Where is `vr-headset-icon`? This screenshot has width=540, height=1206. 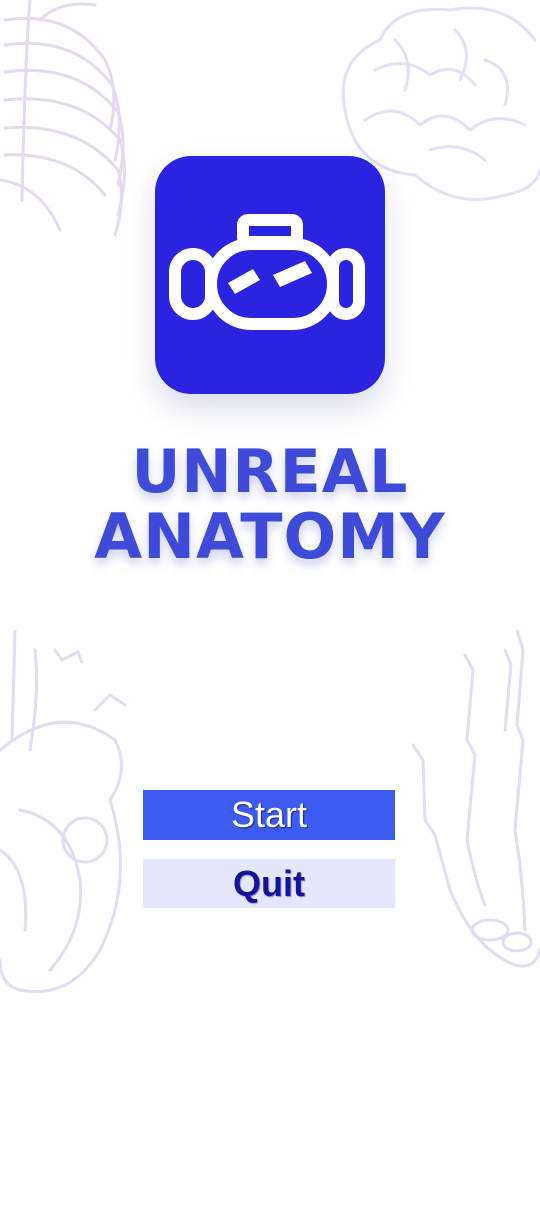
vr-headset-icon is located at coordinates (267, 272).